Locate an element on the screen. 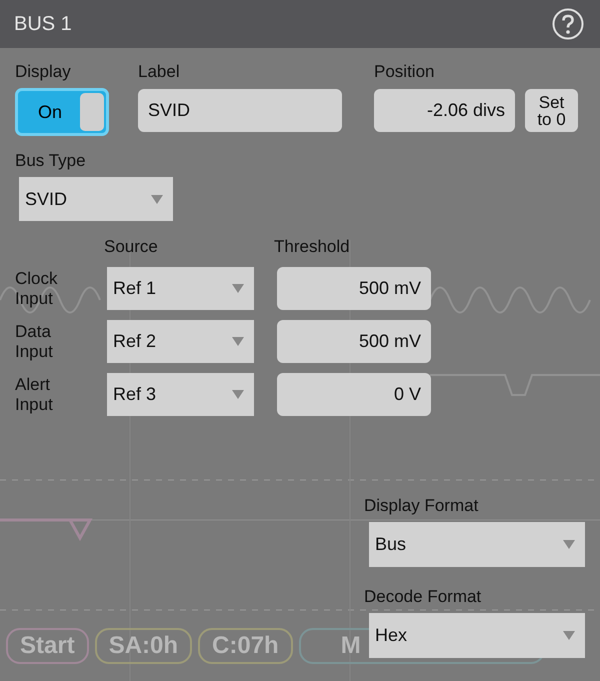  source-dropdown: Ref 3 is located at coordinates (180, 394).